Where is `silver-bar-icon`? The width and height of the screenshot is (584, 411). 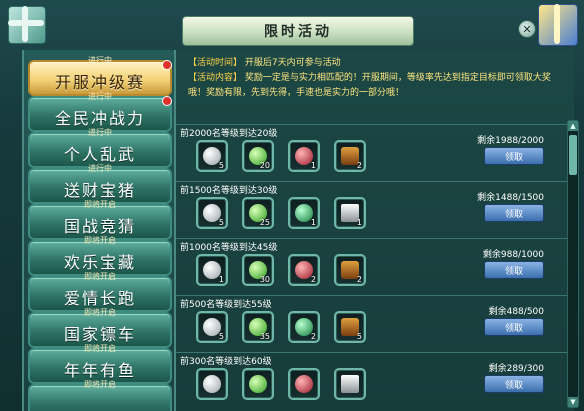
silver-bar-icon is located at coordinates (350, 384).